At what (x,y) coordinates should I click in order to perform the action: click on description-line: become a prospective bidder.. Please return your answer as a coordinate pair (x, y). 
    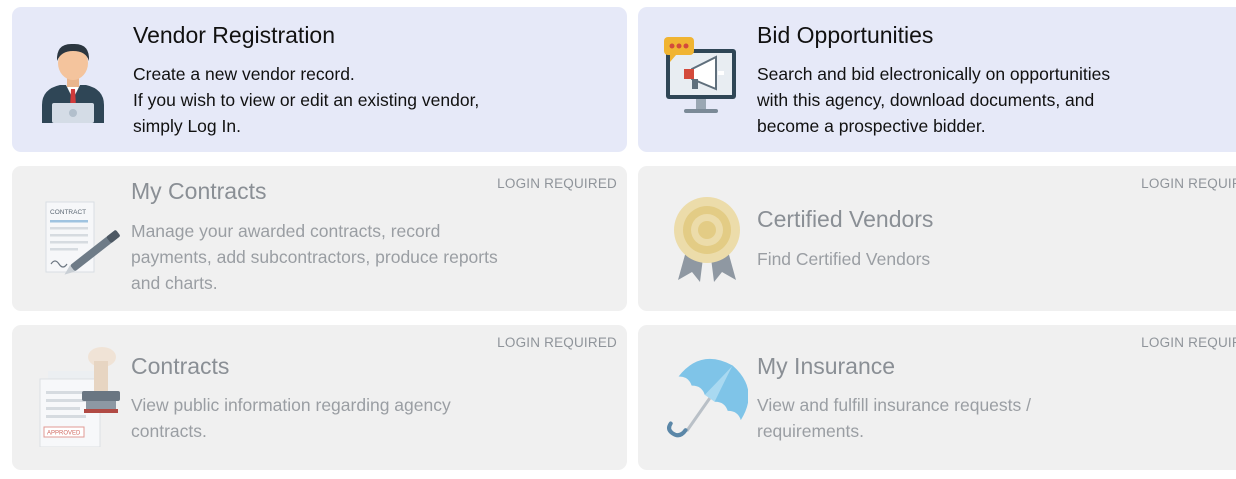
    Looking at the image, I should click on (871, 126).